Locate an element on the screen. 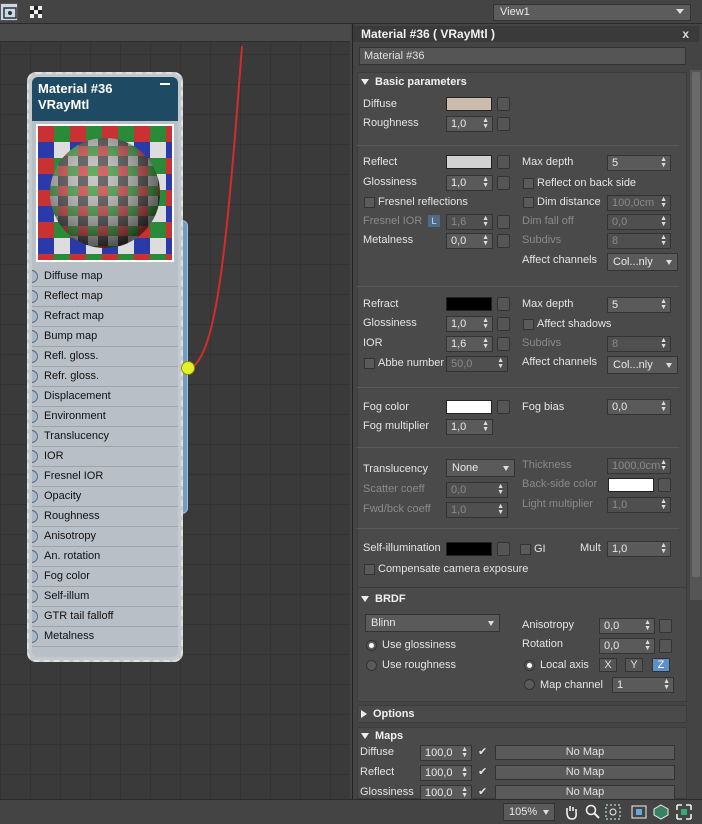 The image size is (702, 824). panel-scrollbar-thumb is located at coordinates (696, 324).